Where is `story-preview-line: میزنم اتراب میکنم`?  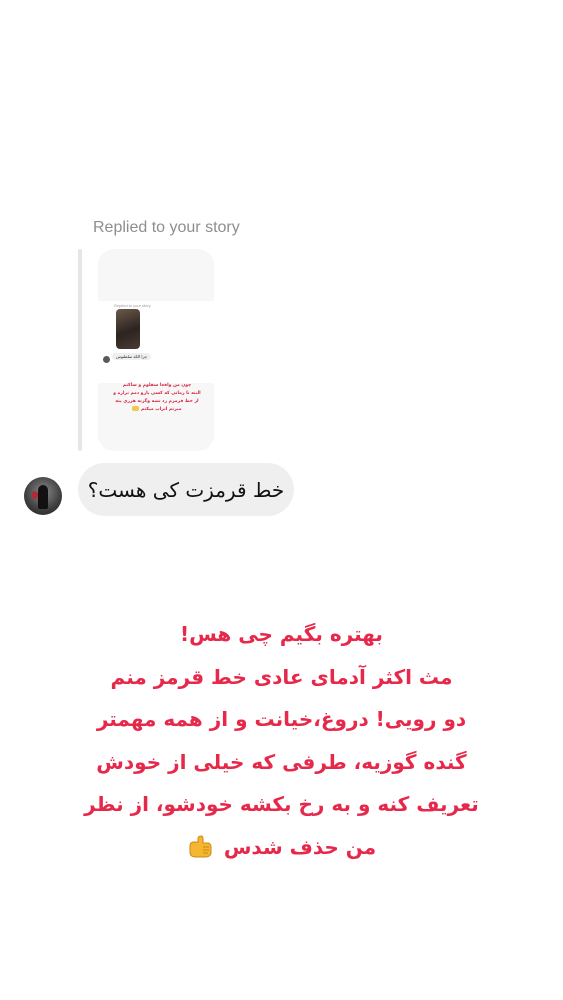
story-preview-line: میزنم اتراب میکنم is located at coordinates (157, 410).